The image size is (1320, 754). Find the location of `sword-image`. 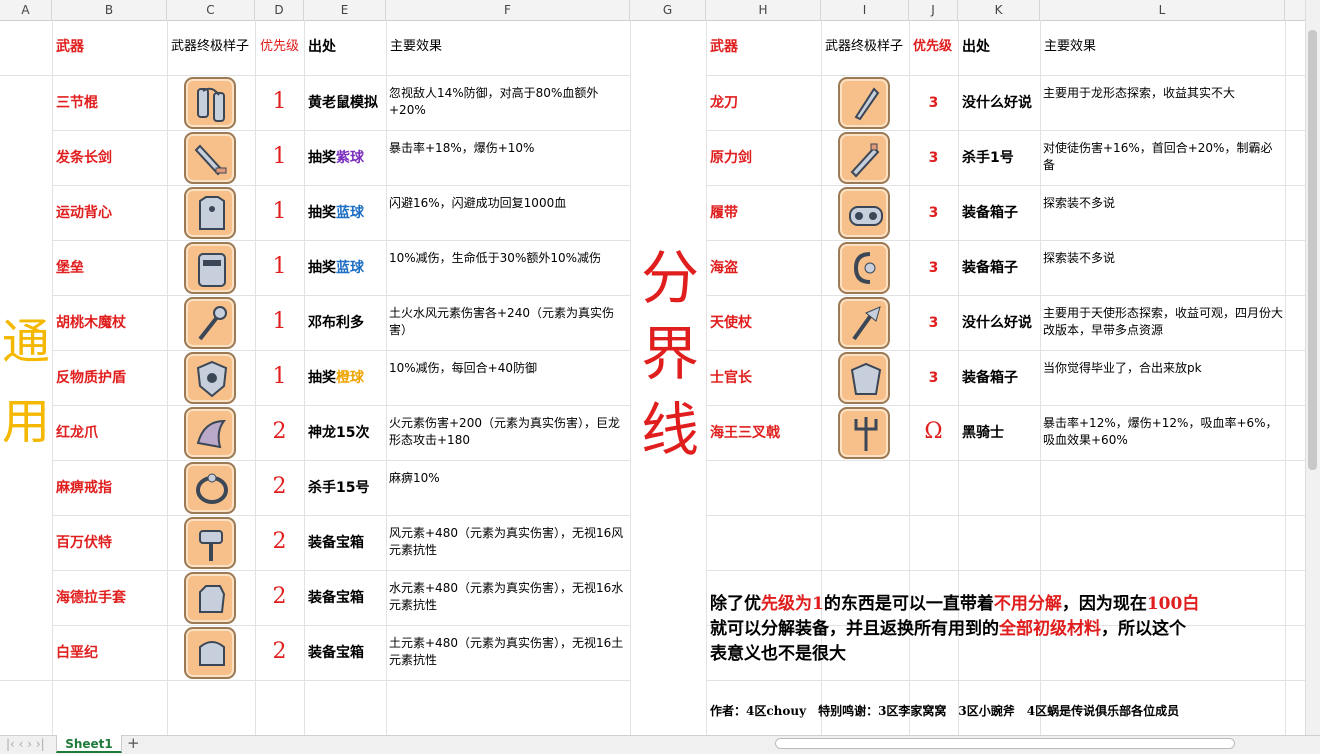

sword-image is located at coordinates (210, 158).